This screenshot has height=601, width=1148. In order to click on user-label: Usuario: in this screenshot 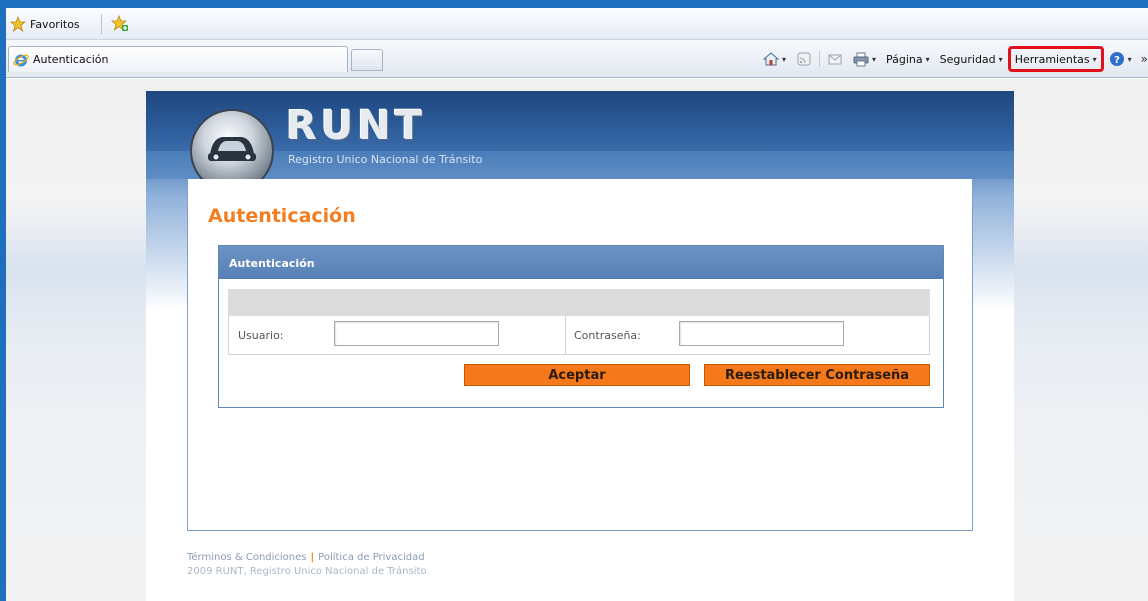, I will do `click(261, 335)`.